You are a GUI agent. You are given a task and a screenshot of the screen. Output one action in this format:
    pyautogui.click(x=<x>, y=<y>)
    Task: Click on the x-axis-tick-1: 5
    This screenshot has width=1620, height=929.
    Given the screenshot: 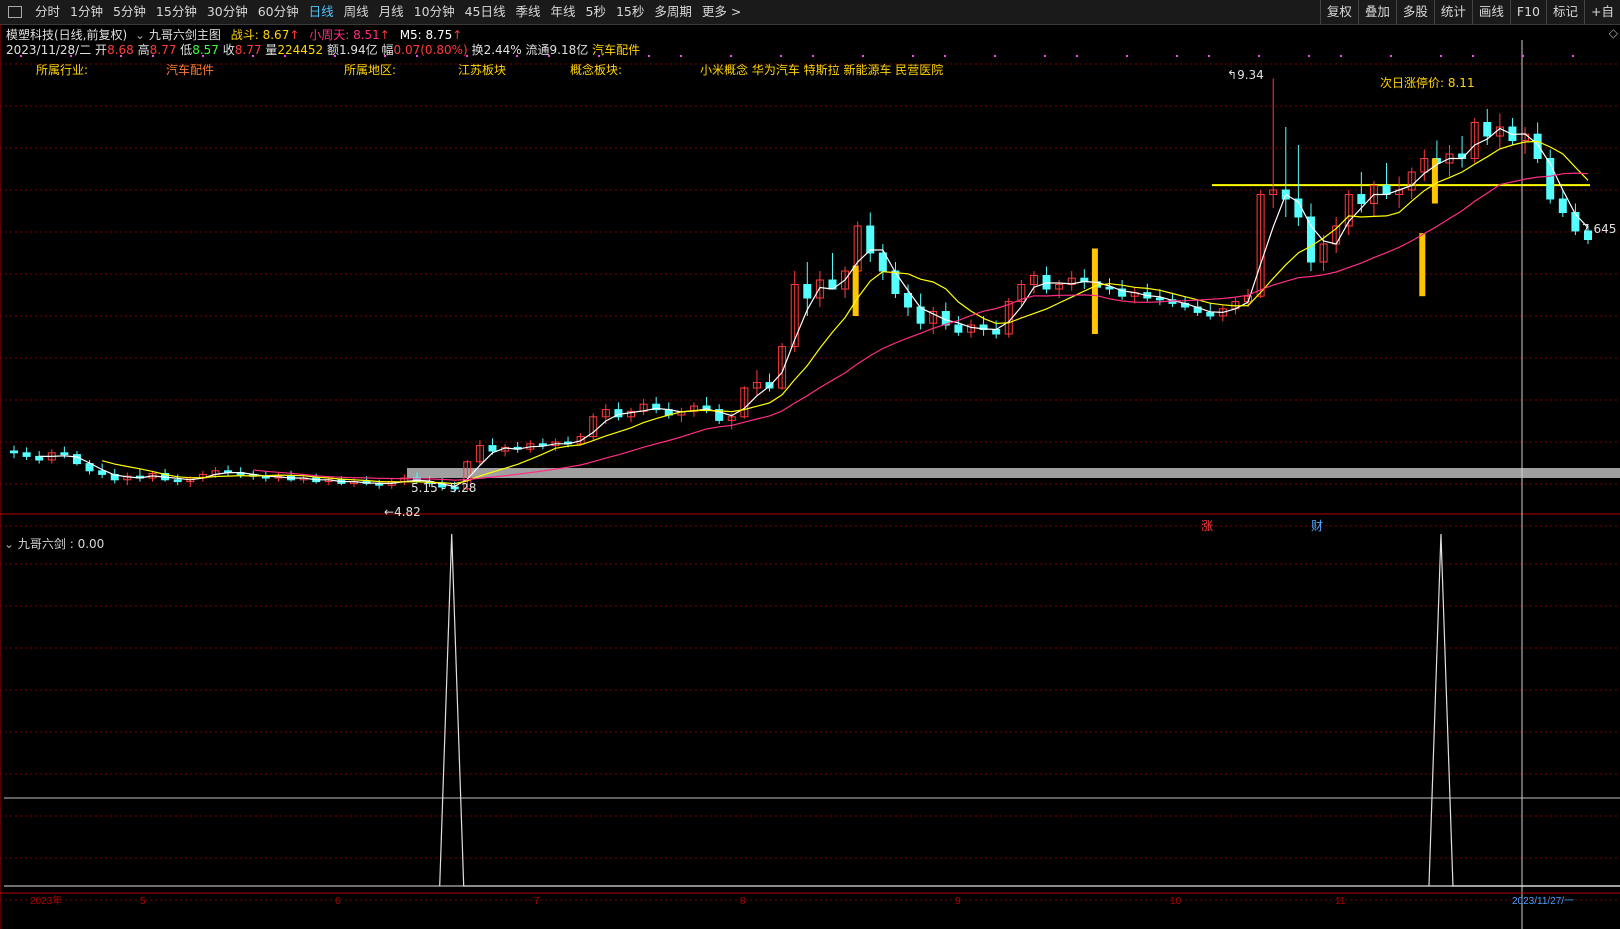 What is the action you would take?
    pyautogui.click(x=143, y=901)
    